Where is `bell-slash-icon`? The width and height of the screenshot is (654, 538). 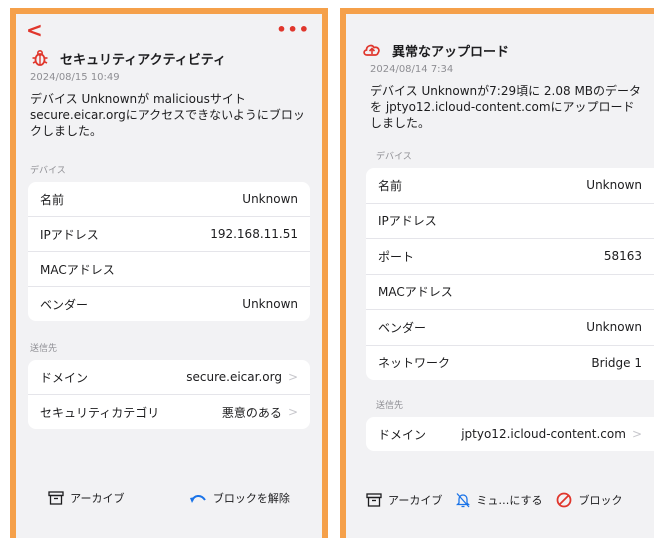
bell-slash-icon is located at coordinates (463, 500).